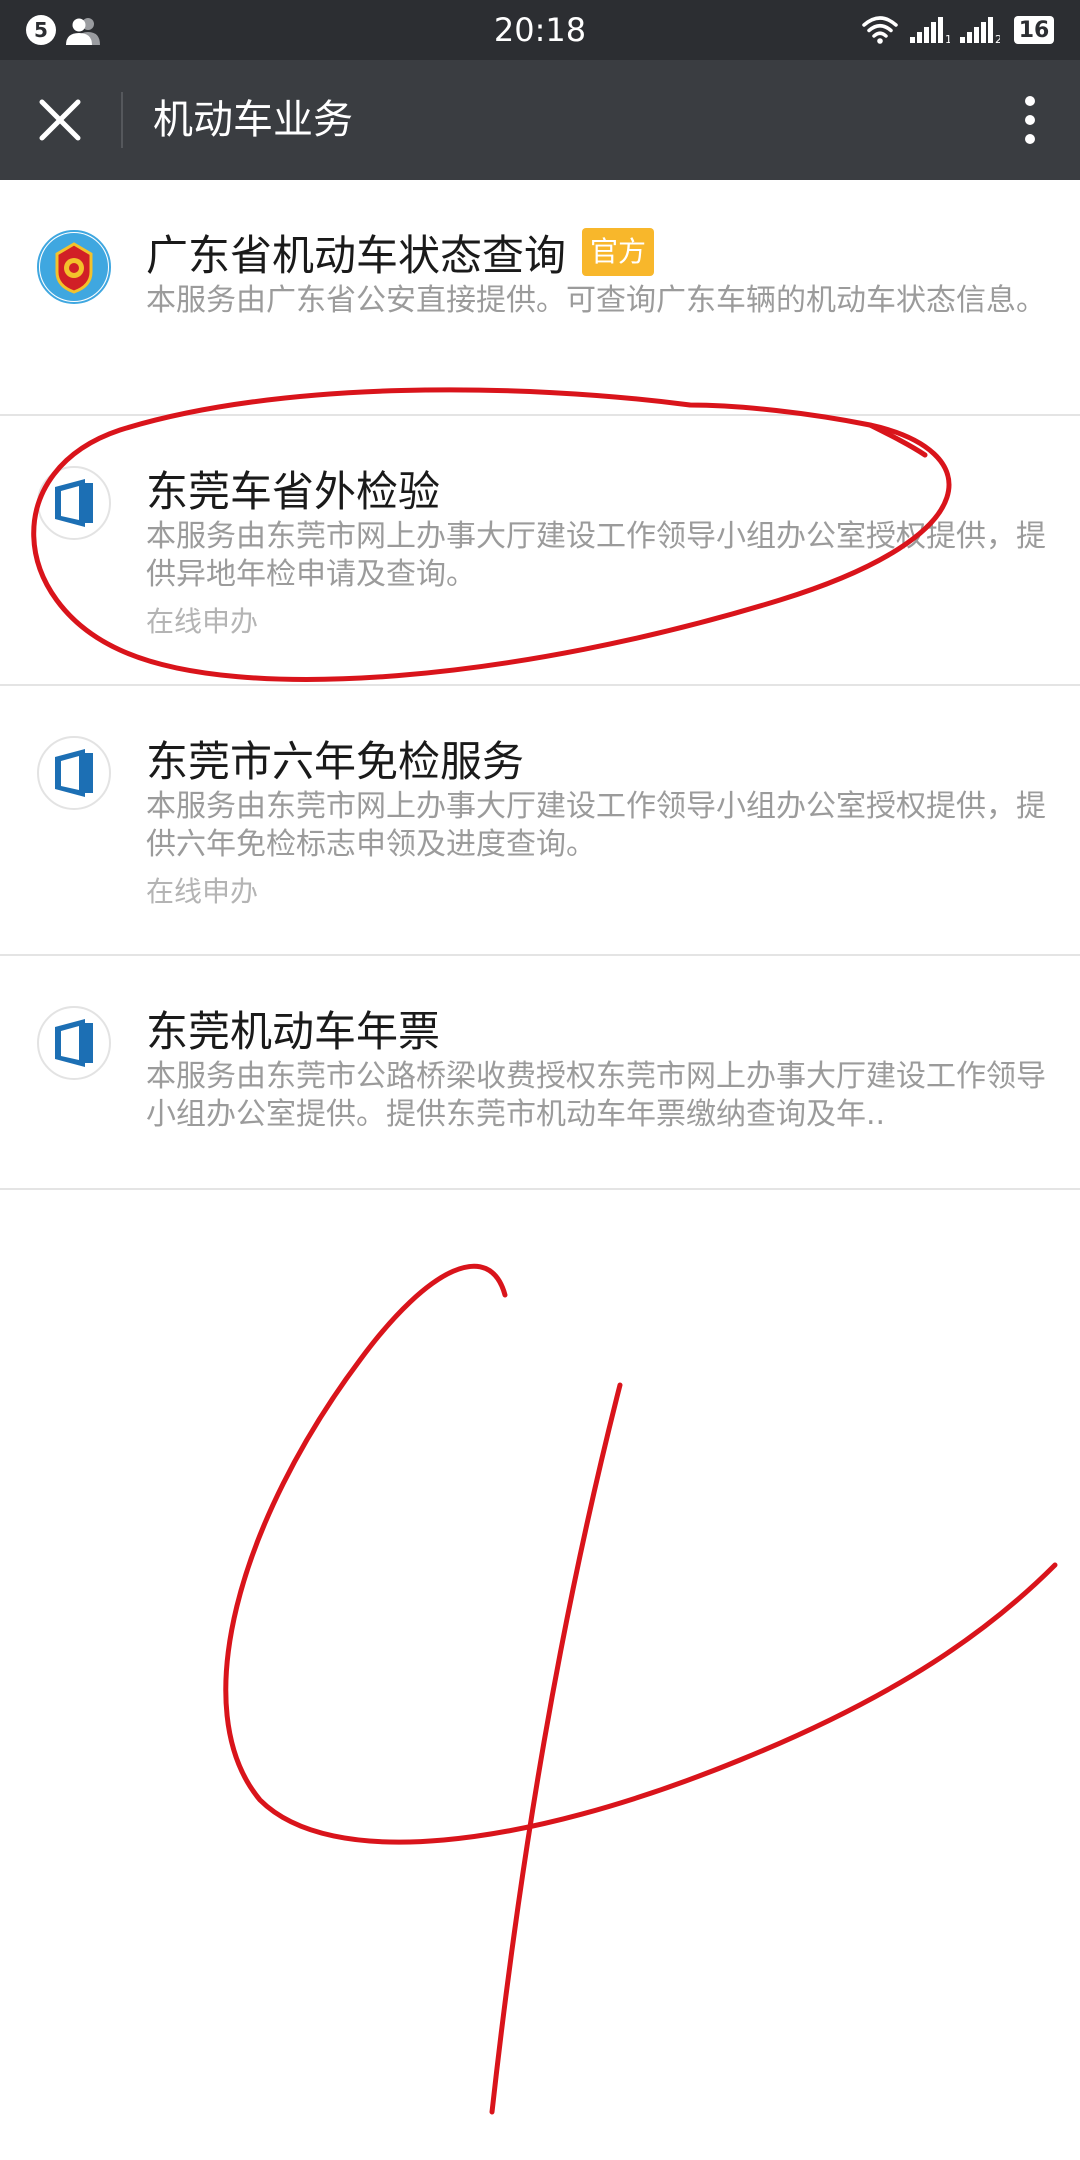 This screenshot has height=2160, width=1080. I want to click on close-icon, so click(60, 120).